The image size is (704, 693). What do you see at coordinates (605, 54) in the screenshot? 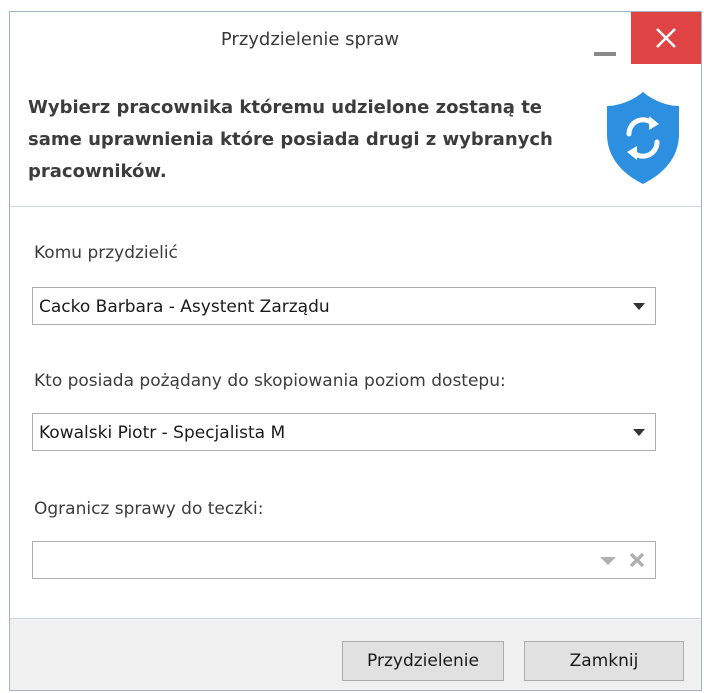
I see `minimize-icon` at bounding box center [605, 54].